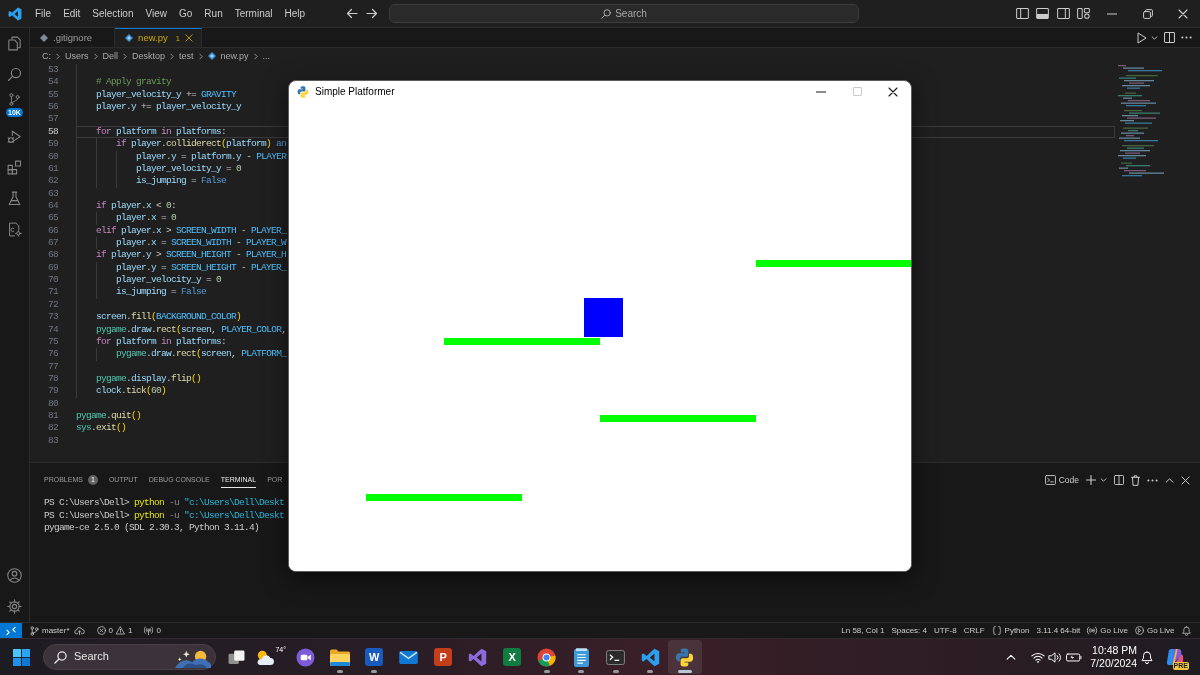  What do you see at coordinates (149, 56) in the screenshot?
I see `breadcrumb-item: Desktop` at bounding box center [149, 56].